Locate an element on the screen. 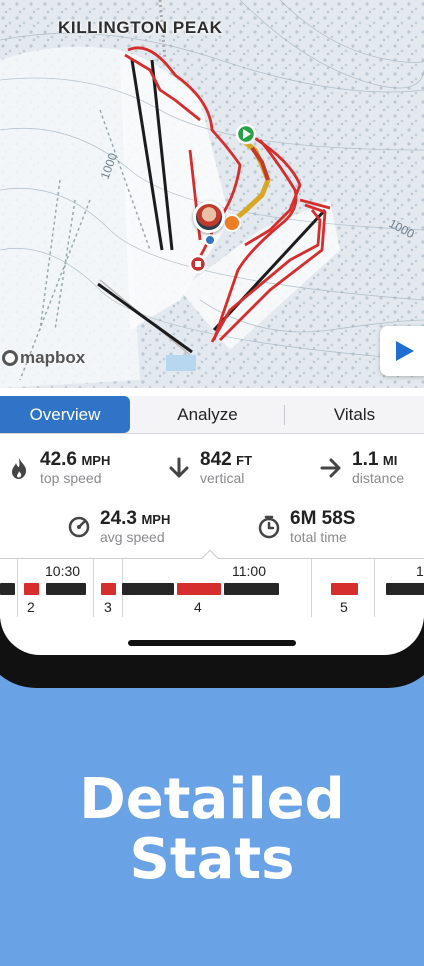 Image resolution: width=424 pixels, height=966 pixels. stat-top-speed: 42.6 MPH top speed is located at coordinates (58, 468).